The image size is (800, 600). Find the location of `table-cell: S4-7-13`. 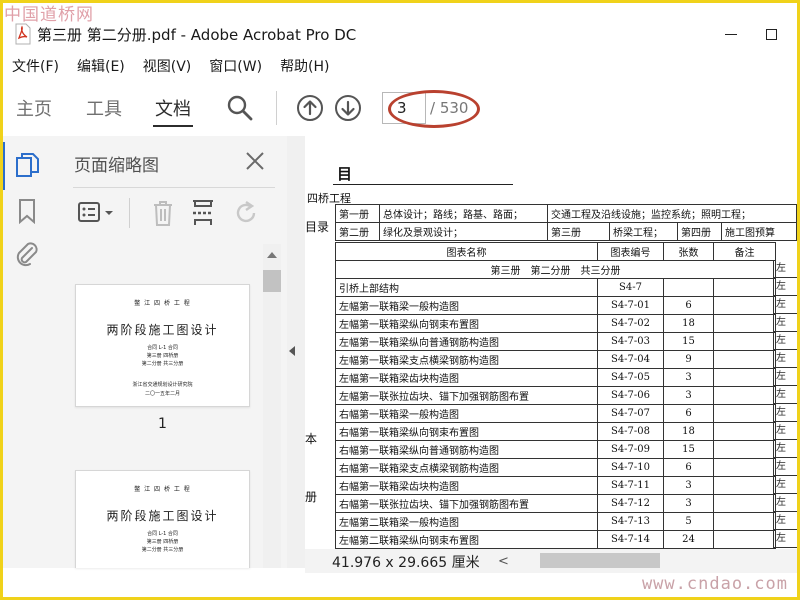

table-cell: S4-7-13 is located at coordinates (630, 521).